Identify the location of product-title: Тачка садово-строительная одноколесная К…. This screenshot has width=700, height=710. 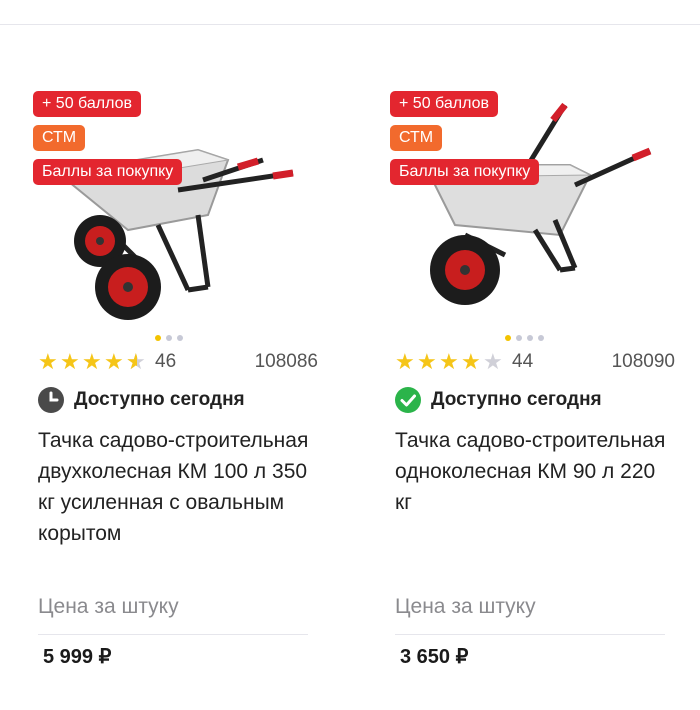
(535, 471).